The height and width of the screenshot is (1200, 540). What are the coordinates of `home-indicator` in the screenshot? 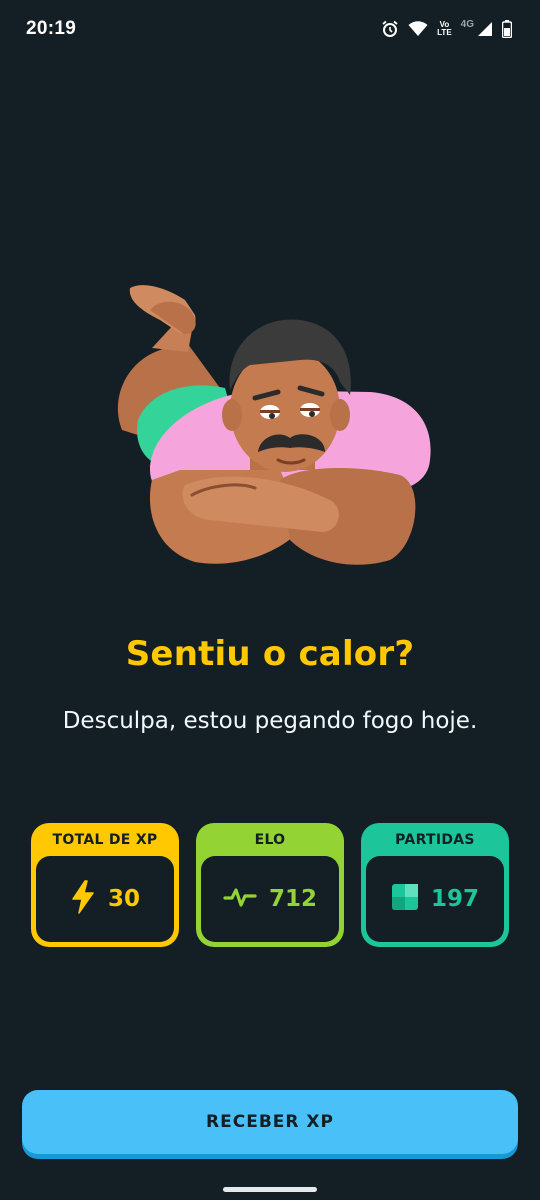 It's located at (270, 1189).